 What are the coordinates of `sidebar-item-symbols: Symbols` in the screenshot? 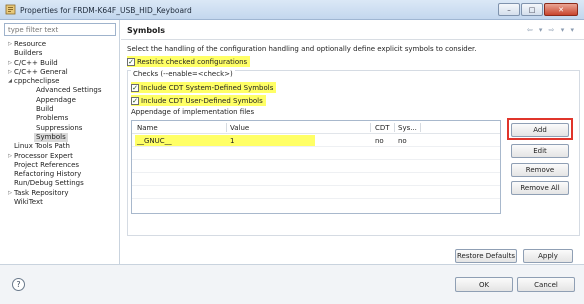 It's located at (60, 137).